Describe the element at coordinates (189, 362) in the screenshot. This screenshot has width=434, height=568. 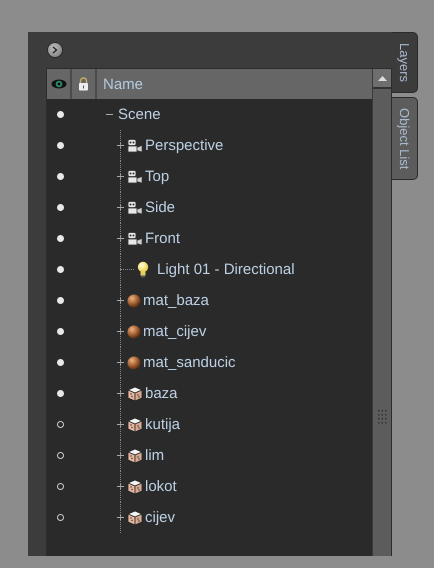
I see `tree-item-label: mat_sanducic` at that location.